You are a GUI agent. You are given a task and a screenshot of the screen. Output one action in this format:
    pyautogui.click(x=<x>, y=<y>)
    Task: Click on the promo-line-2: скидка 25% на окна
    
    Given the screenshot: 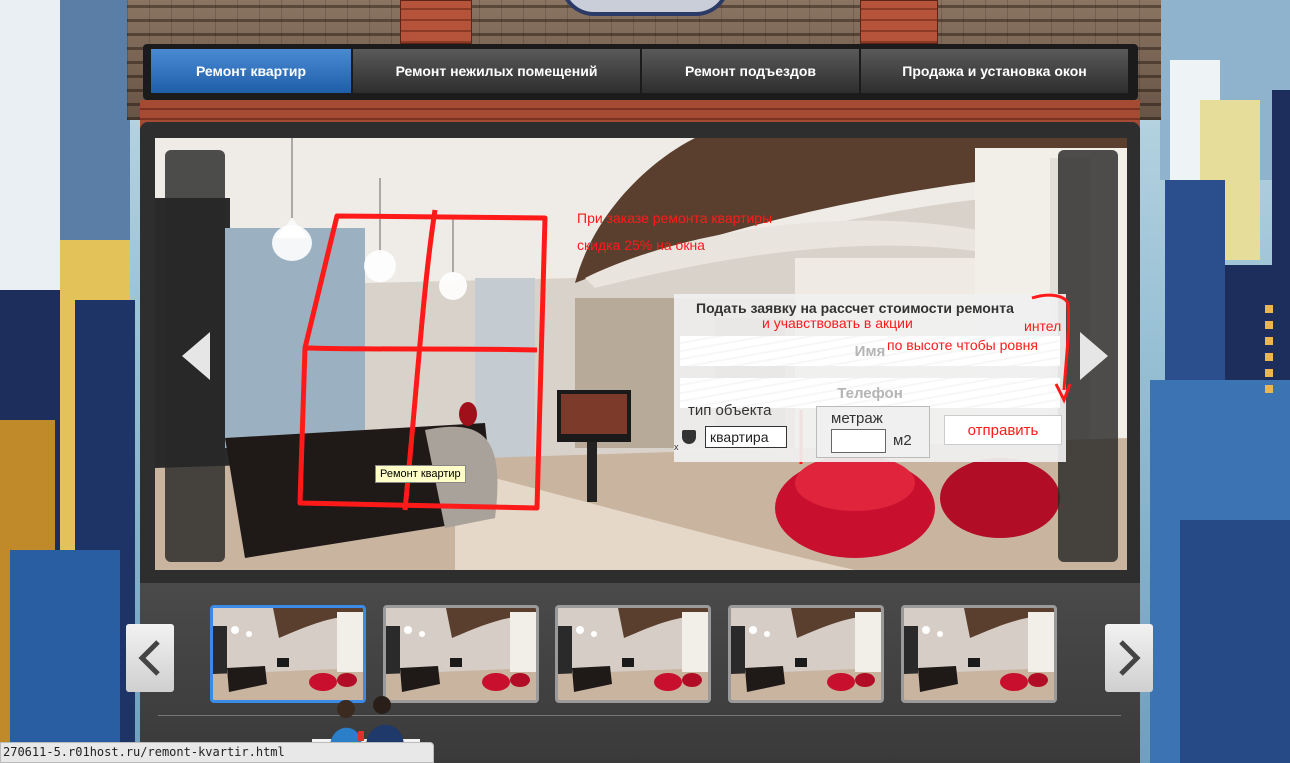 What is the action you would take?
    pyautogui.click(x=641, y=245)
    